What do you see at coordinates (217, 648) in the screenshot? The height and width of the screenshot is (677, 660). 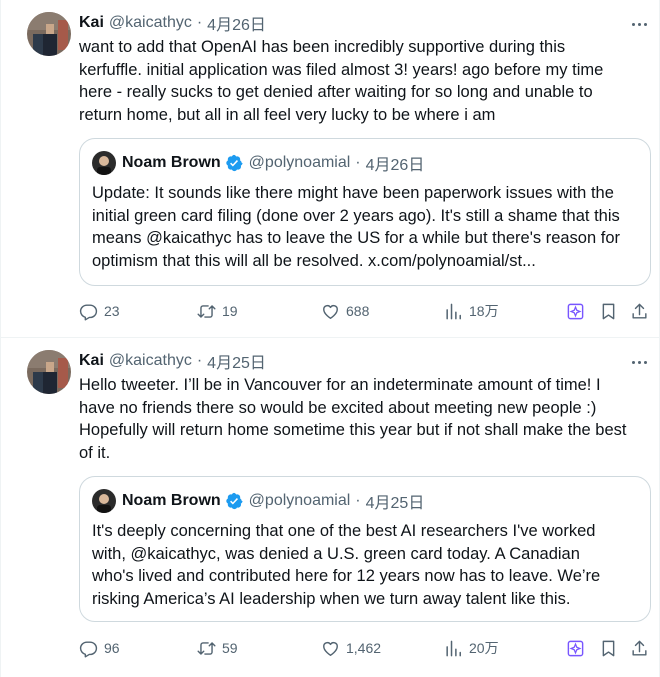 I see `retweet-button: 59` at bounding box center [217, 648].